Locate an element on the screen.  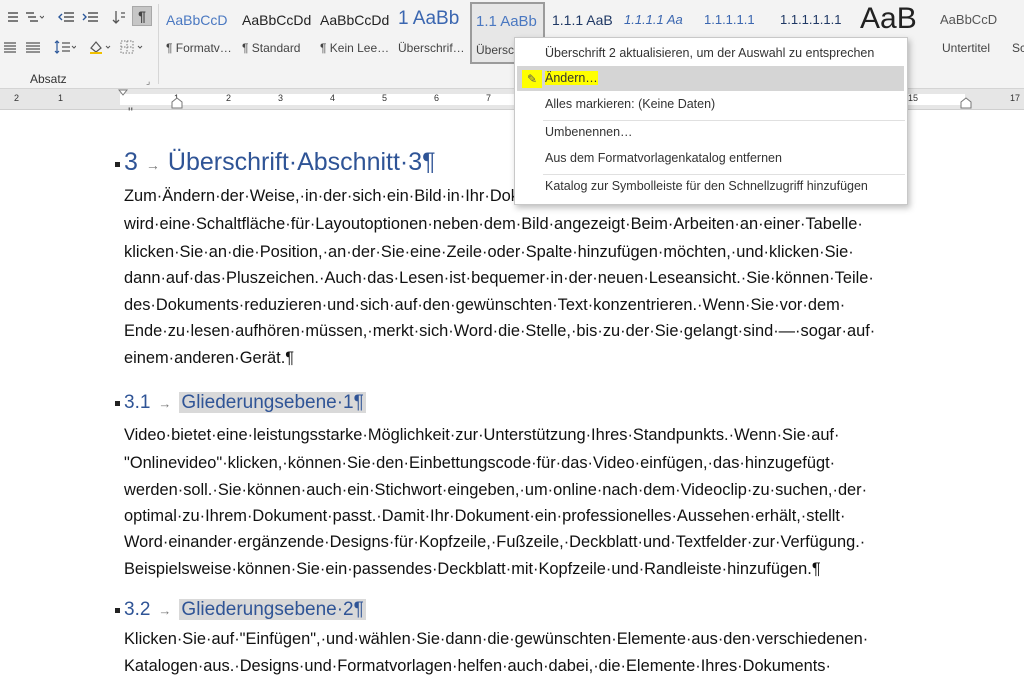
decrease-indent-icon is located at coordinates (66, 17).